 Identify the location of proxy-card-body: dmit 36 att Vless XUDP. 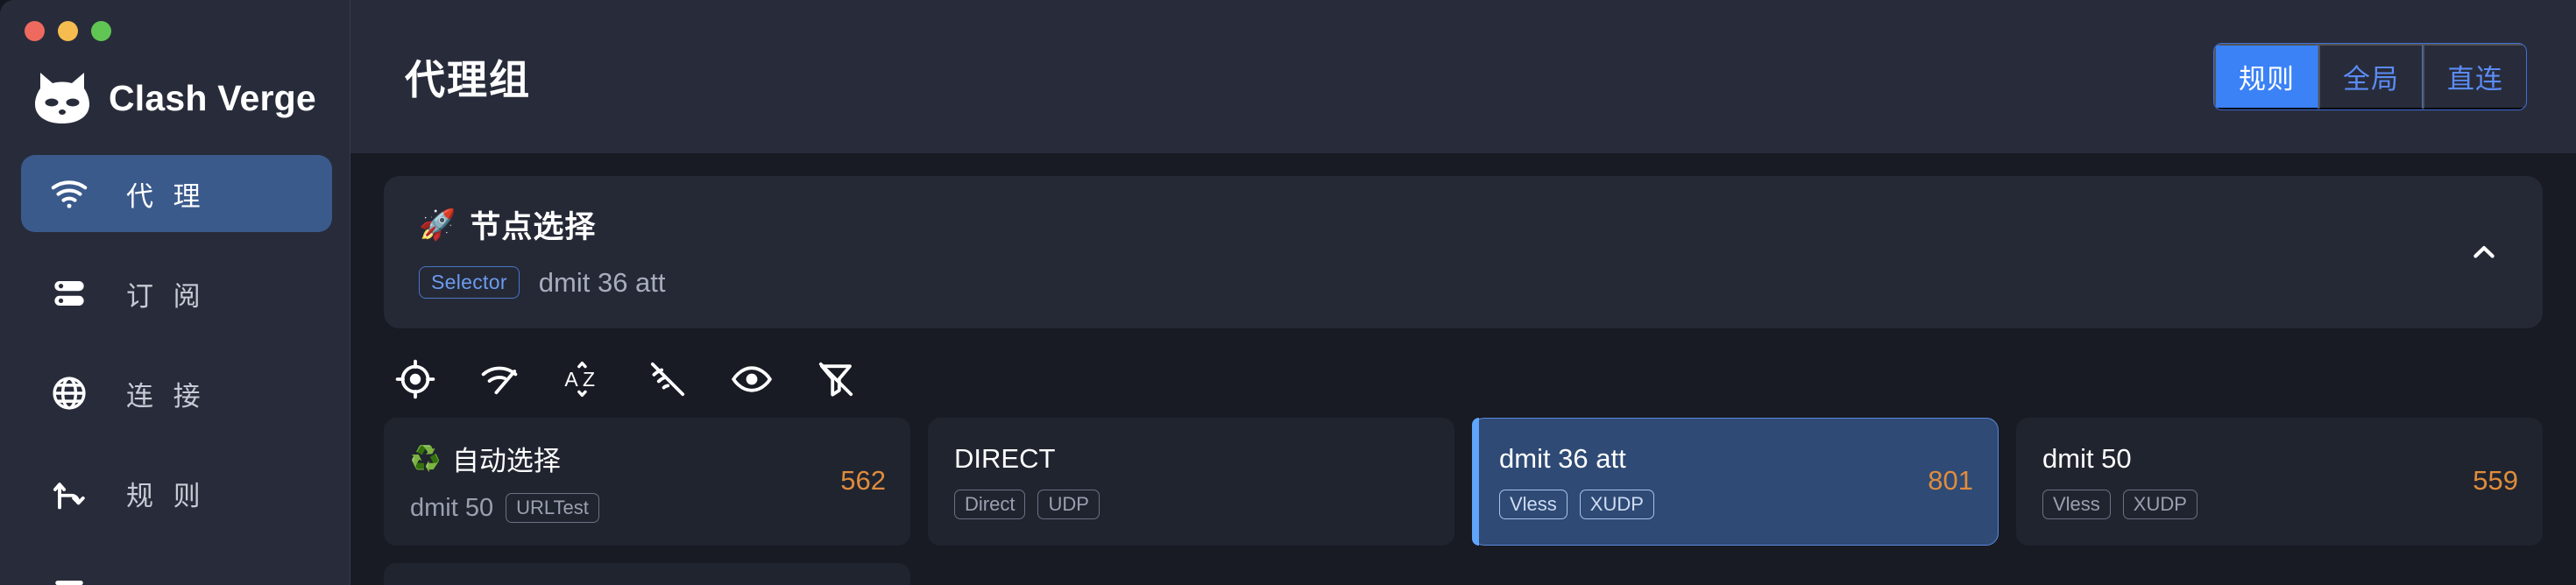
(1705, 481).